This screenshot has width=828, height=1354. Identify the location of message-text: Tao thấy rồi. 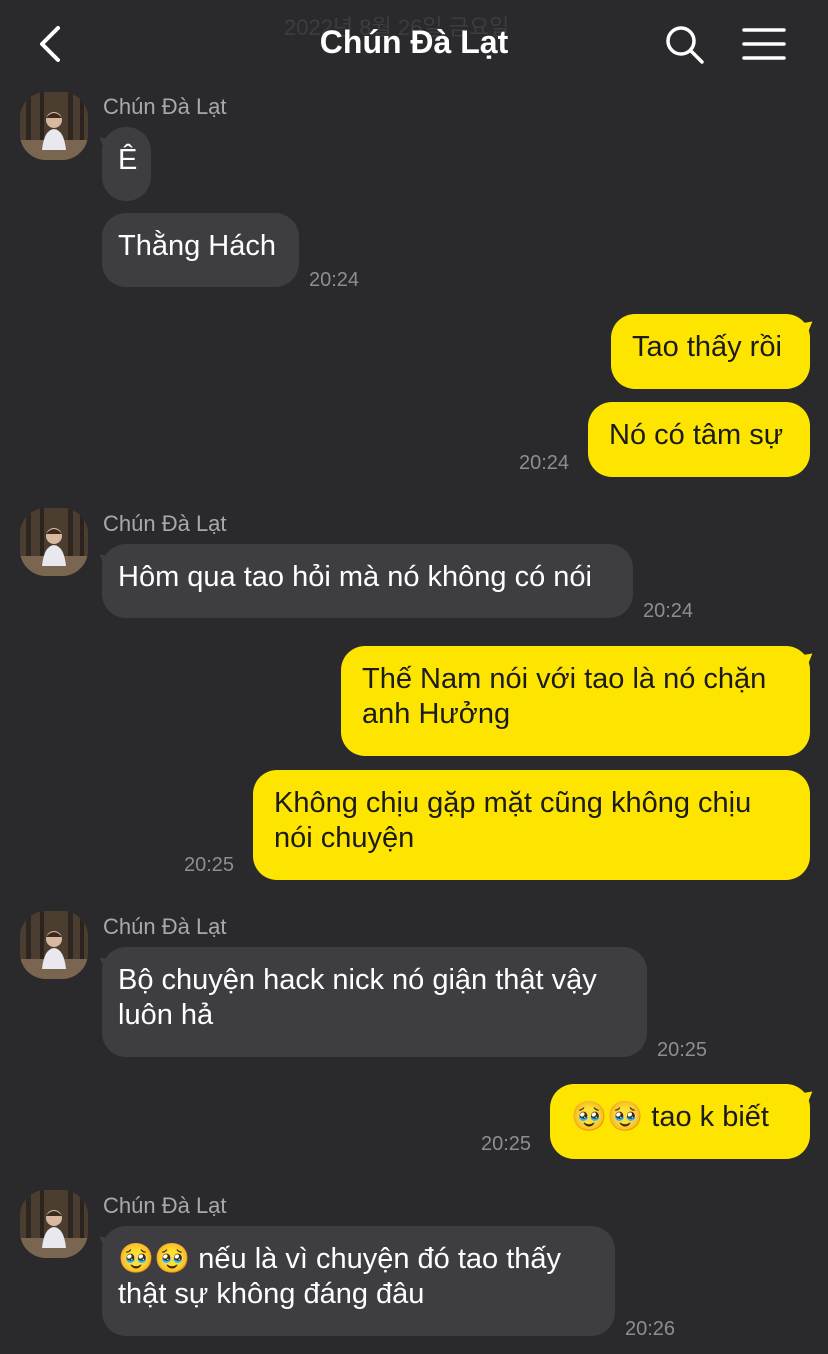
(707, 347).